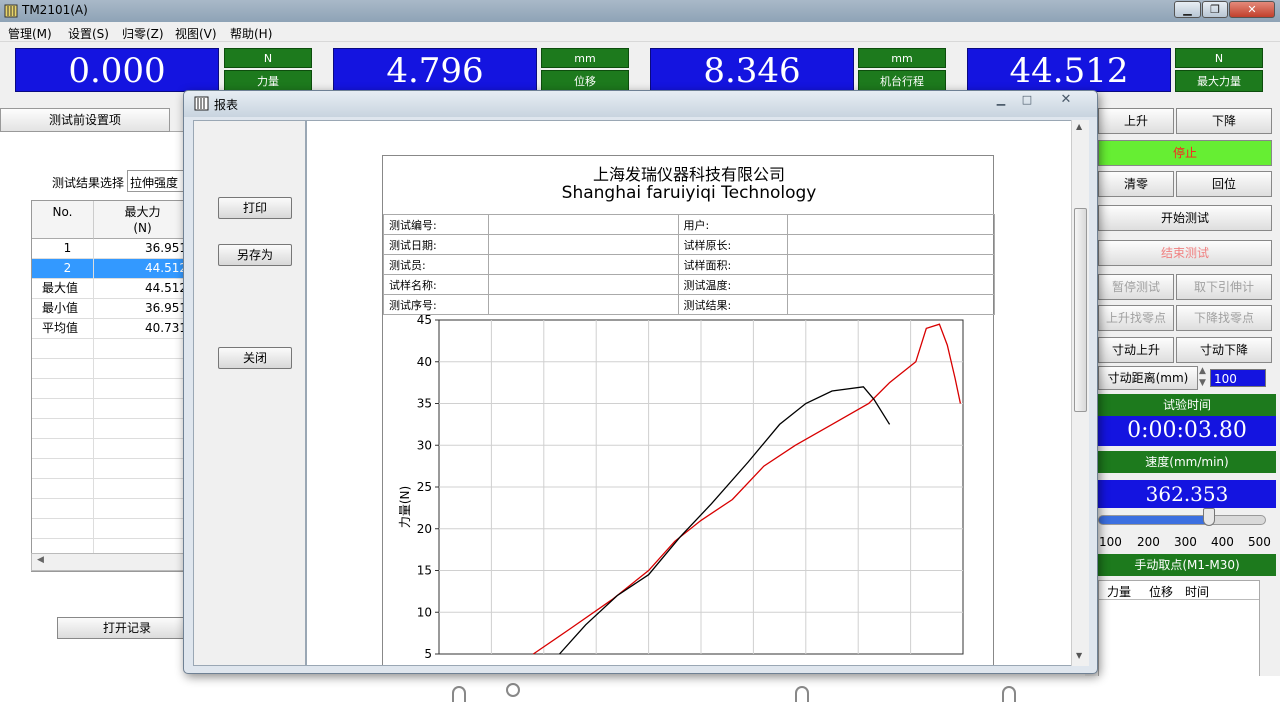 Image resolution: width=1280 pixels, height=702 pixels. What do you see at coordinates (1252, 9) in the screenshot?
I see `close-button: ✕` at bounding box center [1252, 9].